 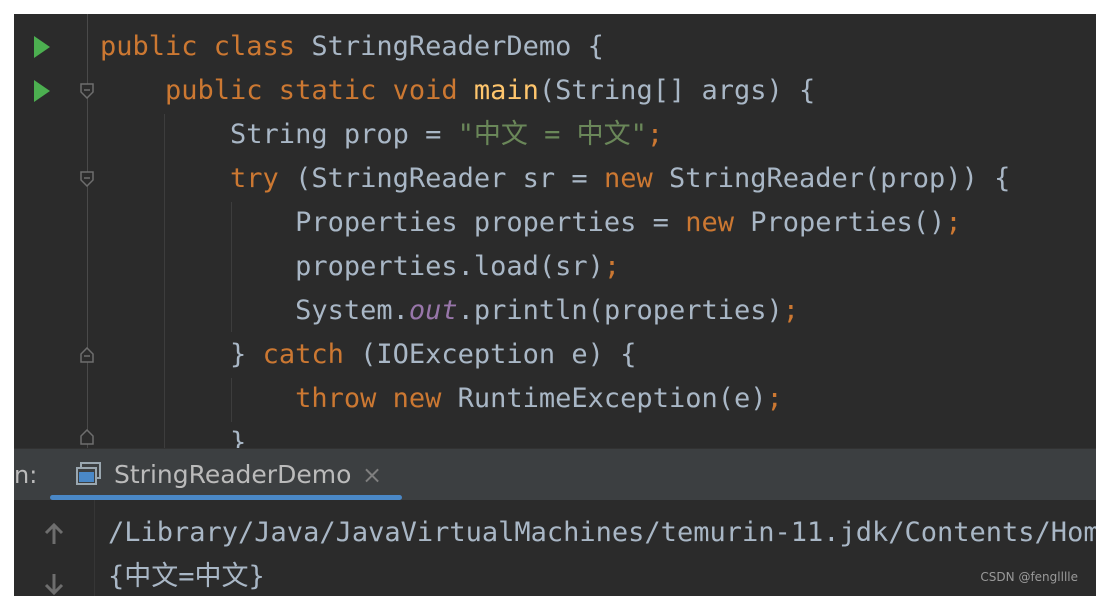 What do you see at coordinates (279, 134) in the screenshot?
I see `code-token: String prop =` at bounding box center [279, 134].